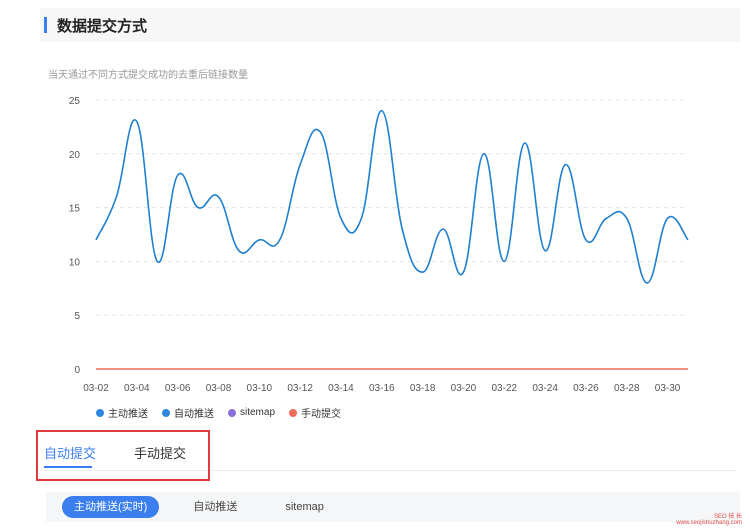 The image size is (750, 529). I want to click on x-tick-label: 03-08, so click(219, 388).